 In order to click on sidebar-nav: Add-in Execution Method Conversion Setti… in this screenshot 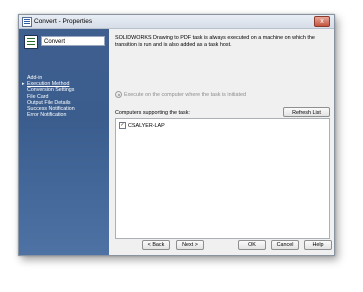, I will do `click(48, 96)`.